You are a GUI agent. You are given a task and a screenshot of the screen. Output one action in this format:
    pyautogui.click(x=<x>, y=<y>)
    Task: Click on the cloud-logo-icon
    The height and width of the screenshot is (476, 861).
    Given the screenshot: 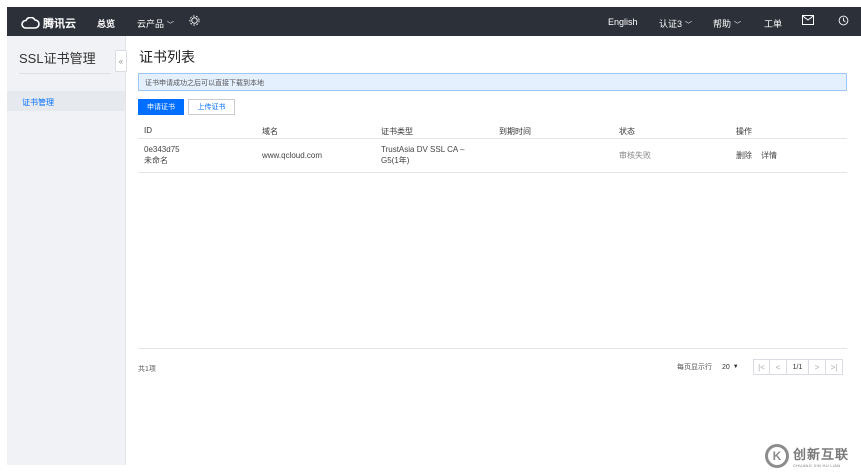 What is the action you would take?
    pyautogui.click(x=30, y=23)
    